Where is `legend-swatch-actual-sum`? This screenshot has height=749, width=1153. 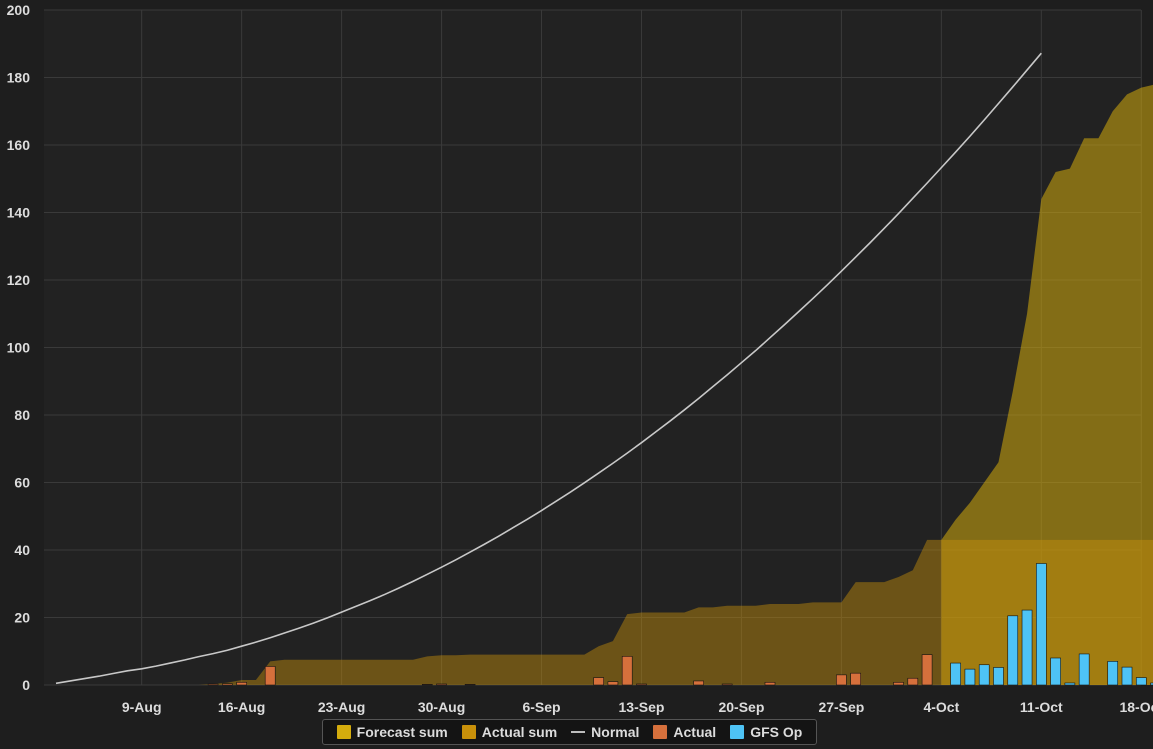
legend-swatch-actual-sum is located at coordinates (468, 732).